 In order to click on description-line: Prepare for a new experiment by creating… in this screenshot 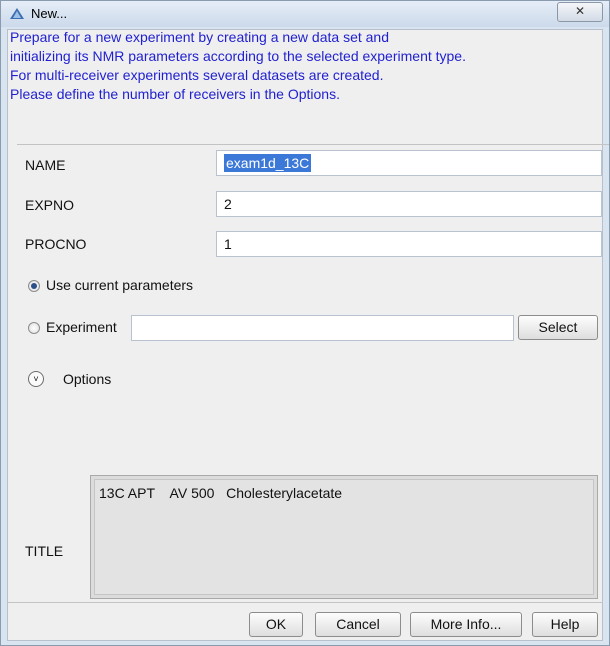, I will do `click(199, 37)`.